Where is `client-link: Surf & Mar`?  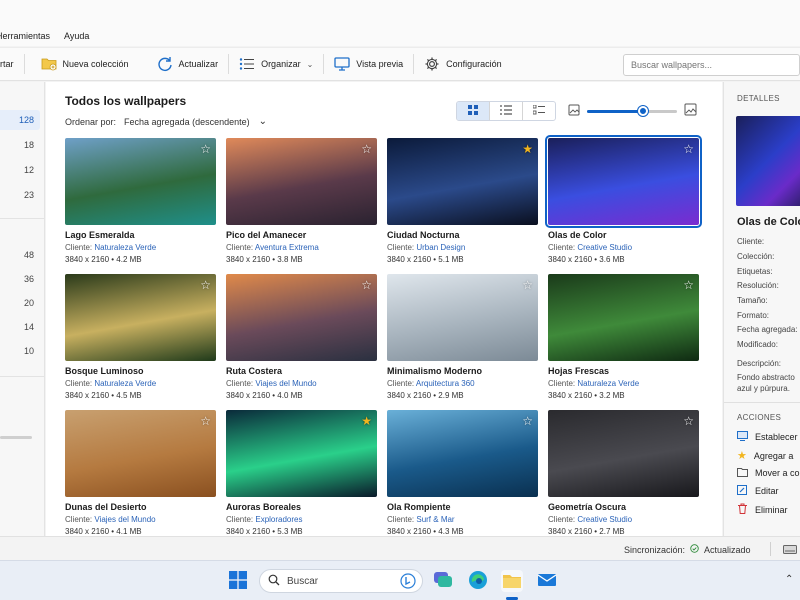
client-link: Surf & Mar is located at coordinates (435, 519).